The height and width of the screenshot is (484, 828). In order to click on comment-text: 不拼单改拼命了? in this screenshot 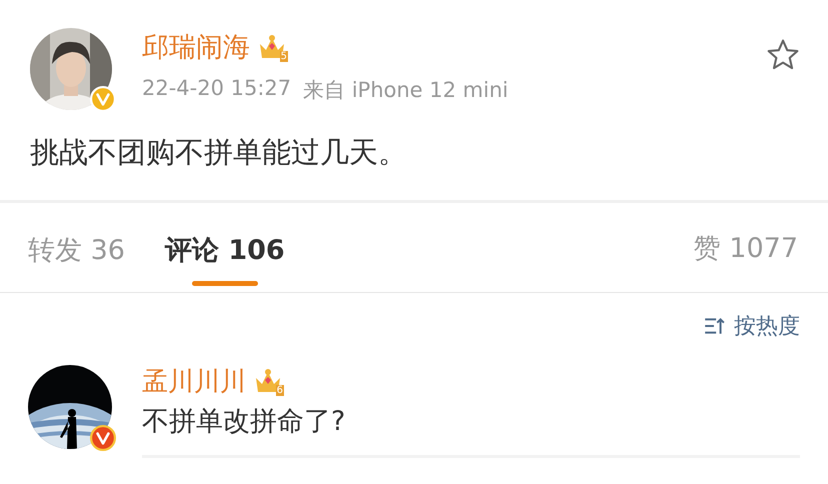, I will do `click(244, 422)`.